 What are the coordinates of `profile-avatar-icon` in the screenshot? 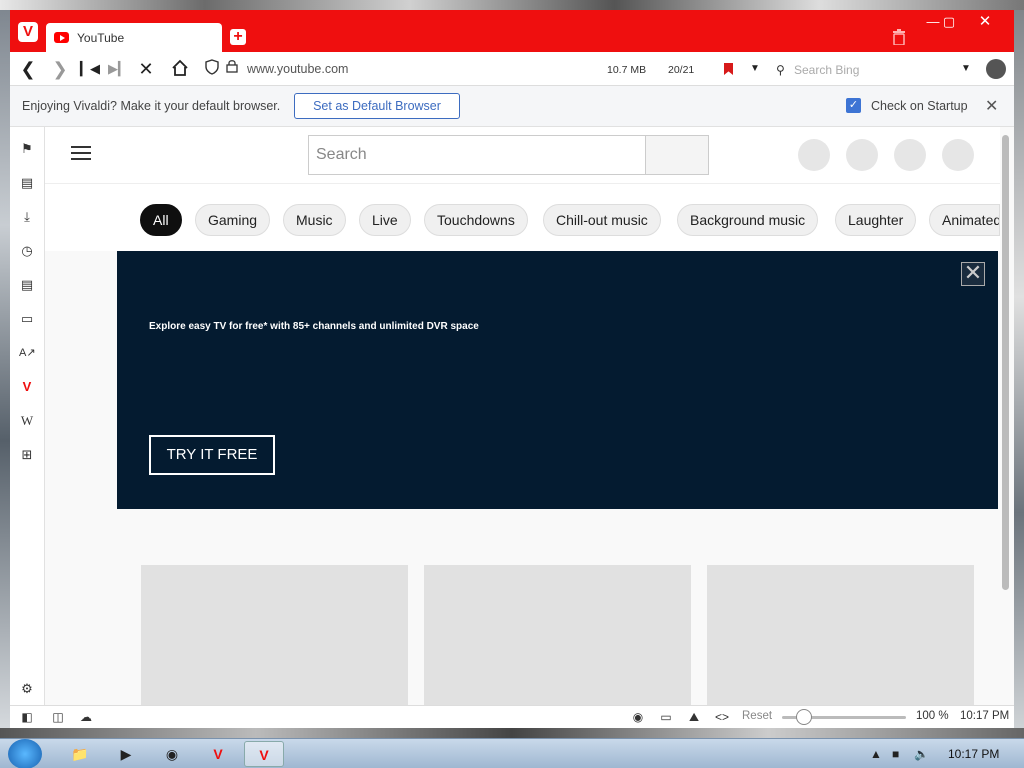 It's located at (996, 69).